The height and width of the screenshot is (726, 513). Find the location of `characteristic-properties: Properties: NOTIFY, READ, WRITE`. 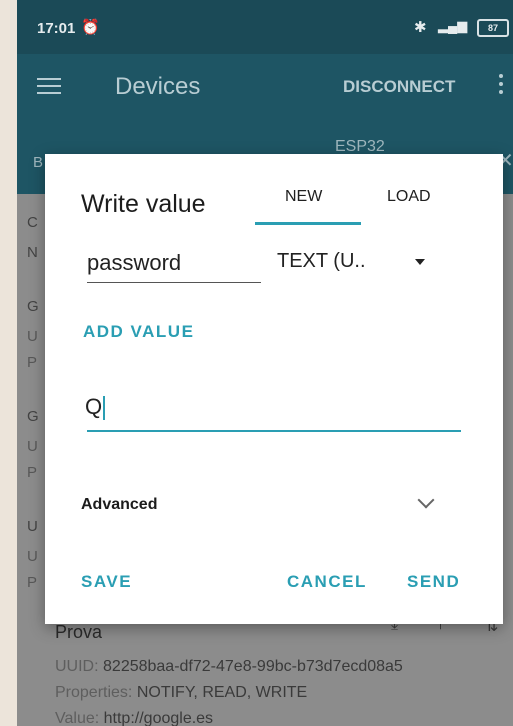

characteristic-properties: Properties: NOTIFY, READ, WRITE is located at coordinates (181, 692).